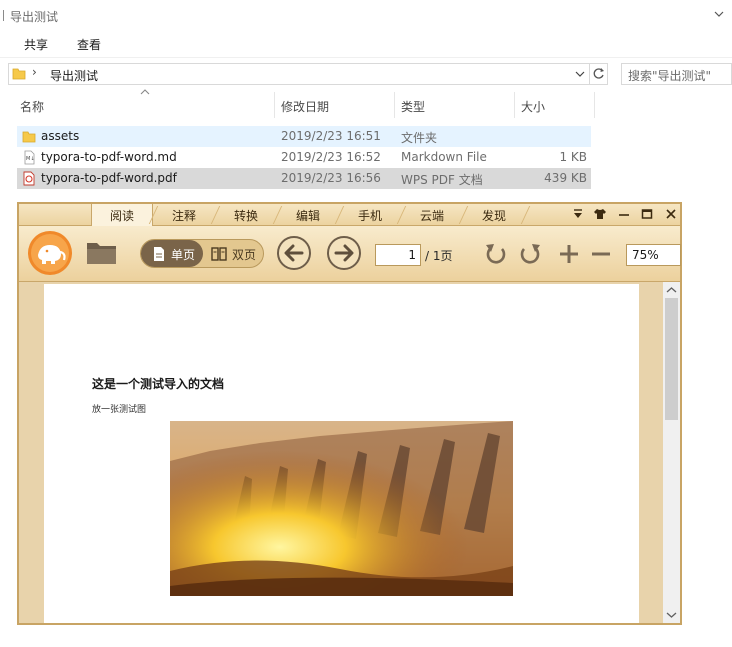 Image resolution: width=732 pixels, height=647 pixels. I want to click on quick-access-divider, so click(3, 15).